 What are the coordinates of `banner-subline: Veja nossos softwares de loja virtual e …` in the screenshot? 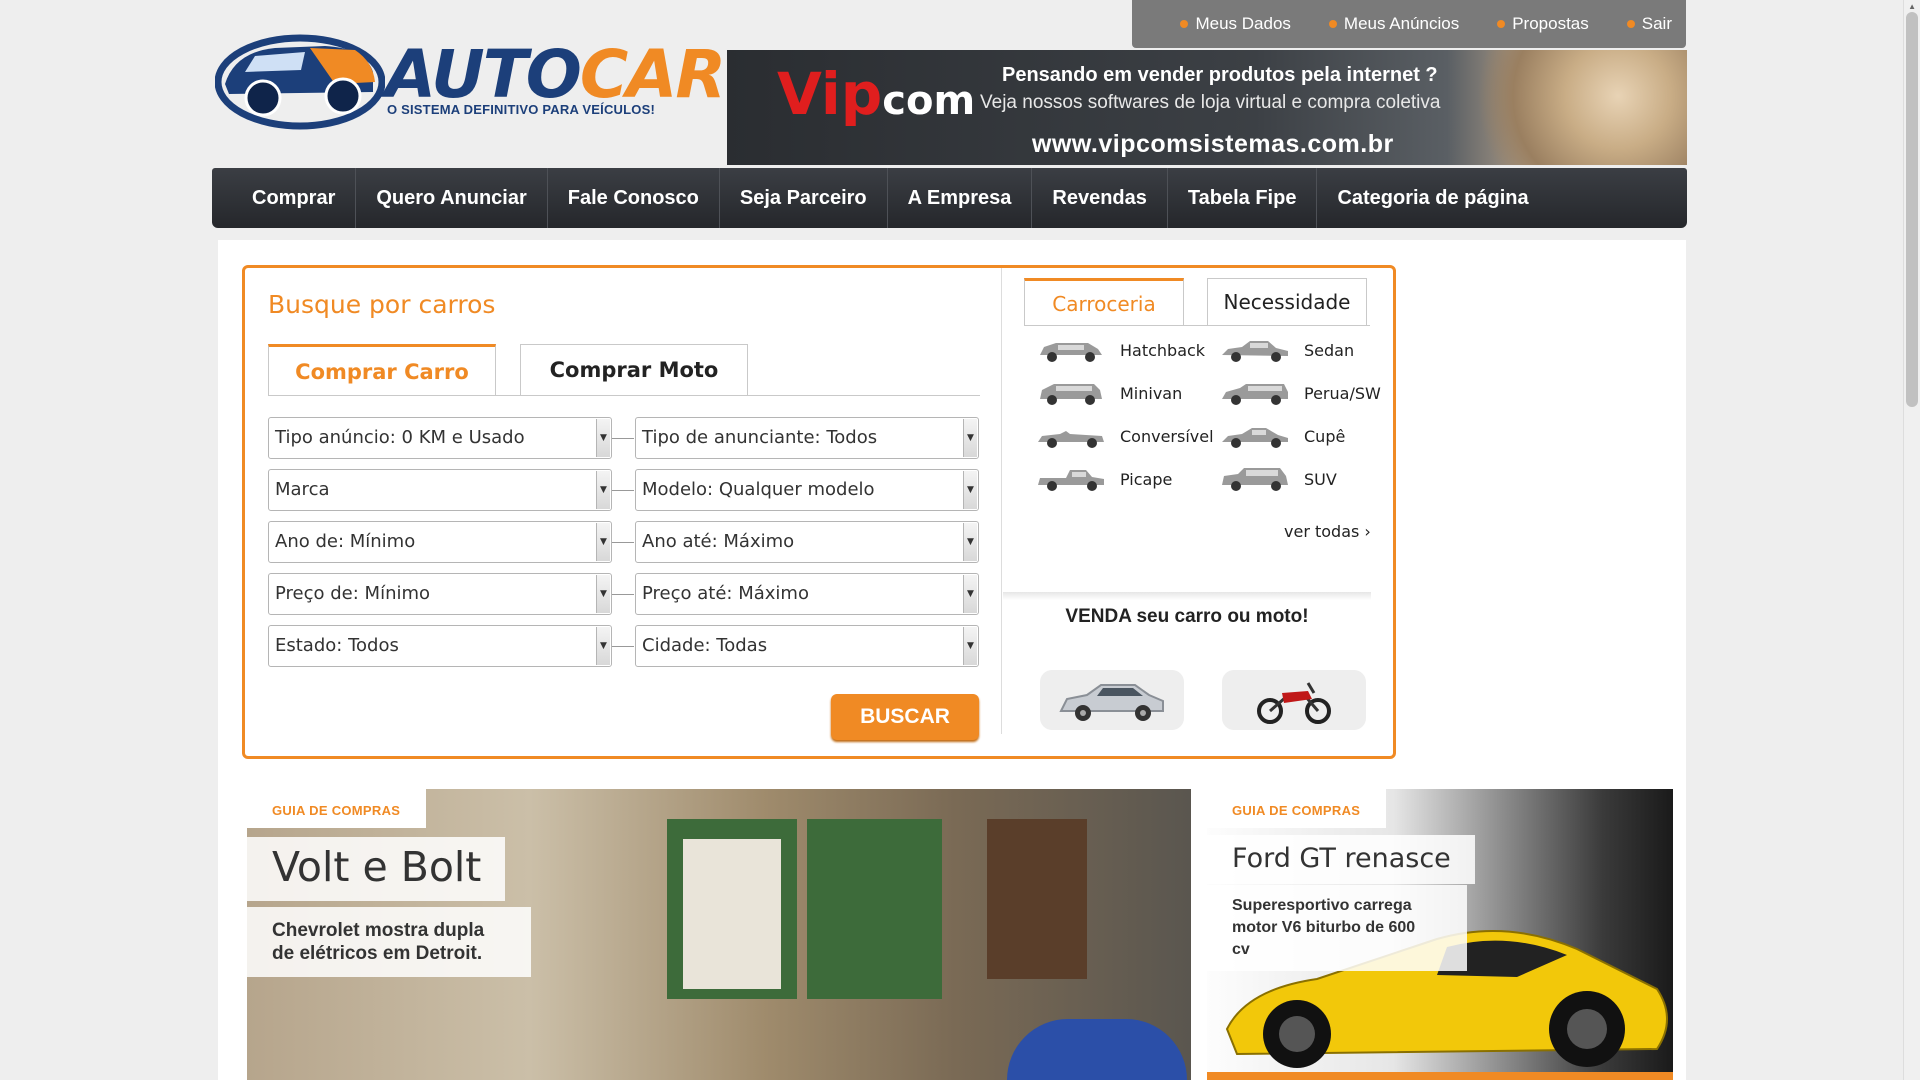 It's located at (1210, 102).